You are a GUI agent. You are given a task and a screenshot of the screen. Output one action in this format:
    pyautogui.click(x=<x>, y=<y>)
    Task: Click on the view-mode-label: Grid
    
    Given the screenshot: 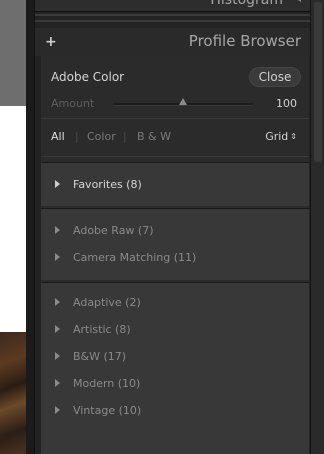 What is the action you would take?
    pyautogui.click(x=277, y=136)
    